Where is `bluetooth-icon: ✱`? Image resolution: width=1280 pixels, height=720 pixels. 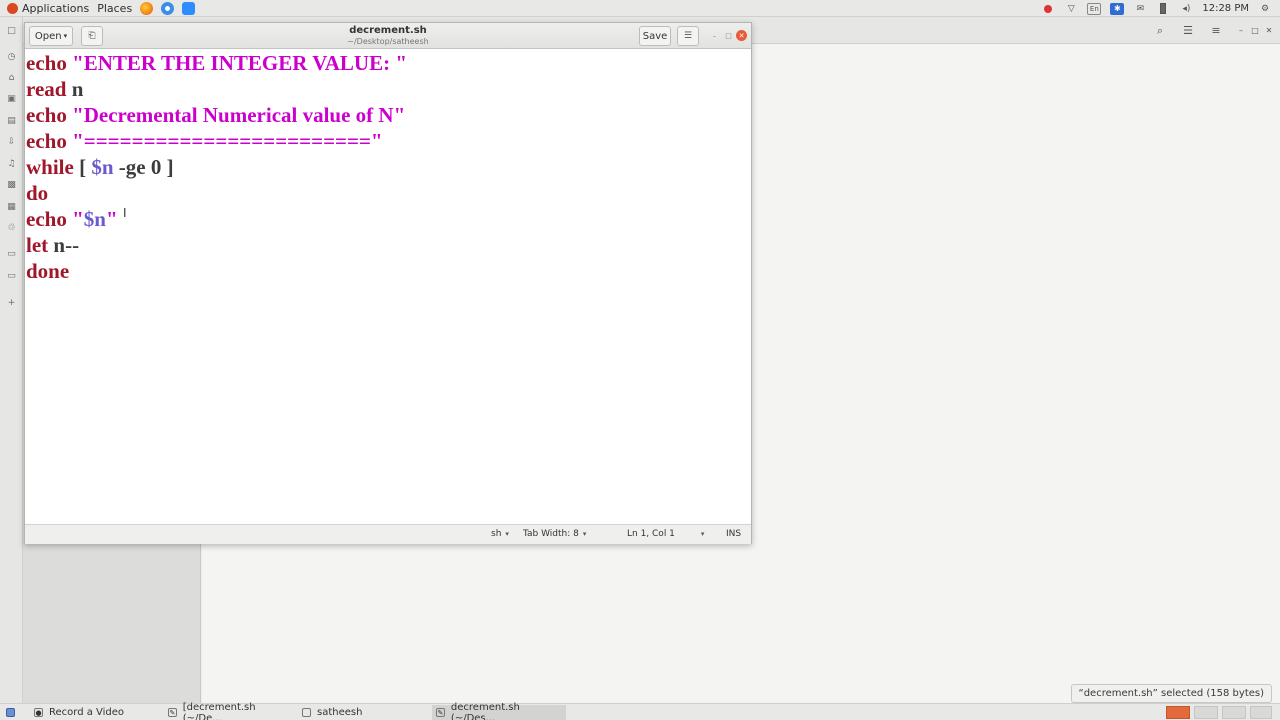 bluetooth-icon: ✱ is located at coordinates (1117, 8).